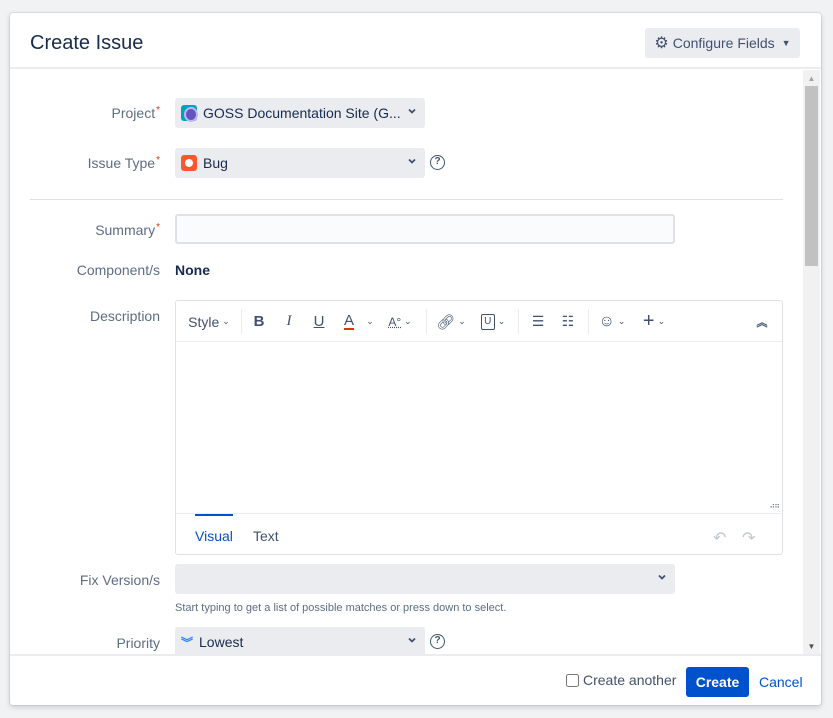 Image resolution: width=833 pixels, height=718 pixels. I want to click on description-label: Description, so click(124, 316).